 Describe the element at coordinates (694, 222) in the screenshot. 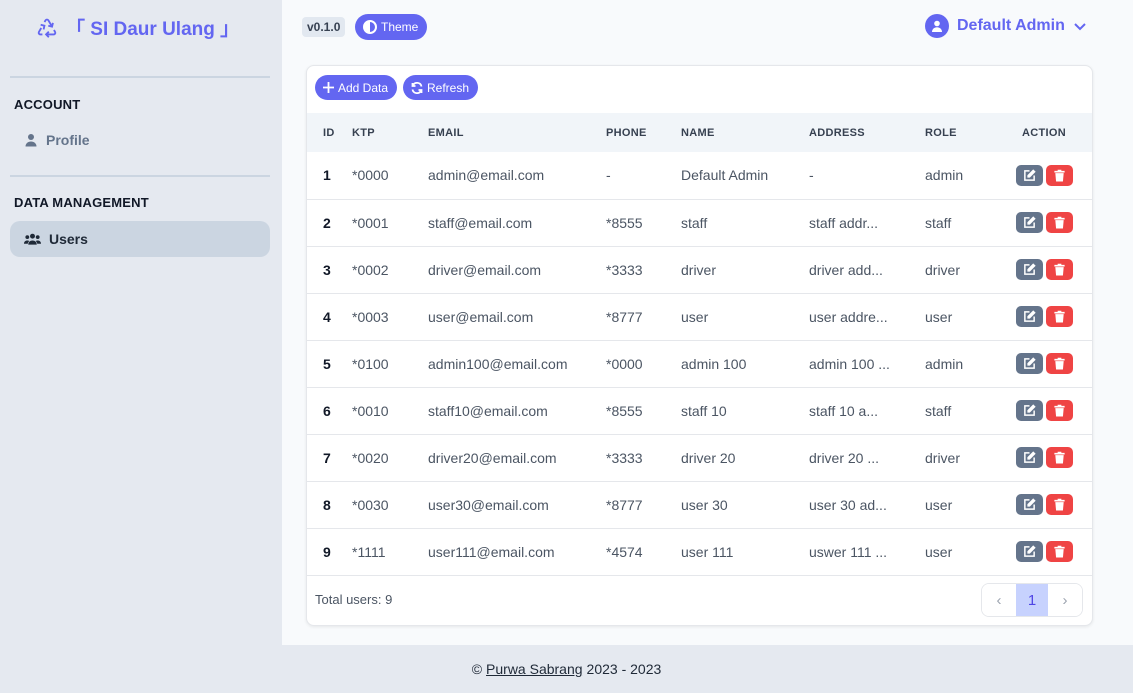

I see `cell-name: staff` at that location.